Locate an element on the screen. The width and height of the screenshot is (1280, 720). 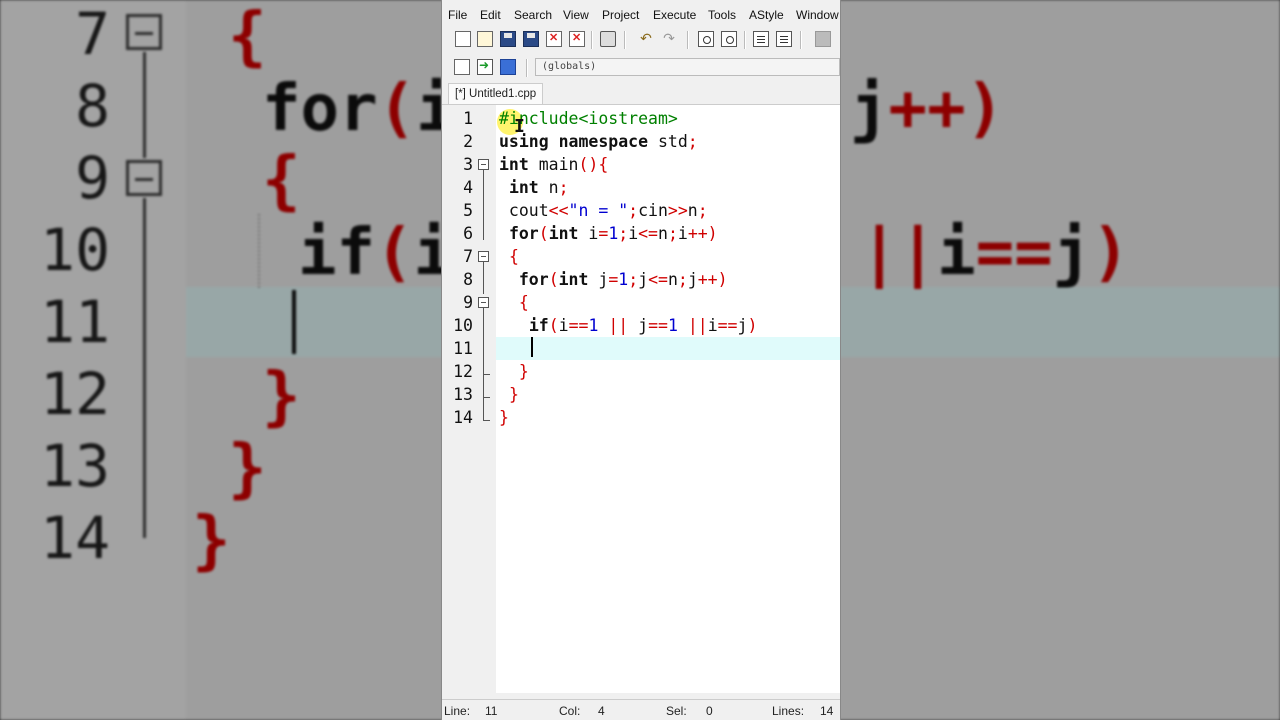
redo-icon: ↷ is located at coordinates (669, 39).